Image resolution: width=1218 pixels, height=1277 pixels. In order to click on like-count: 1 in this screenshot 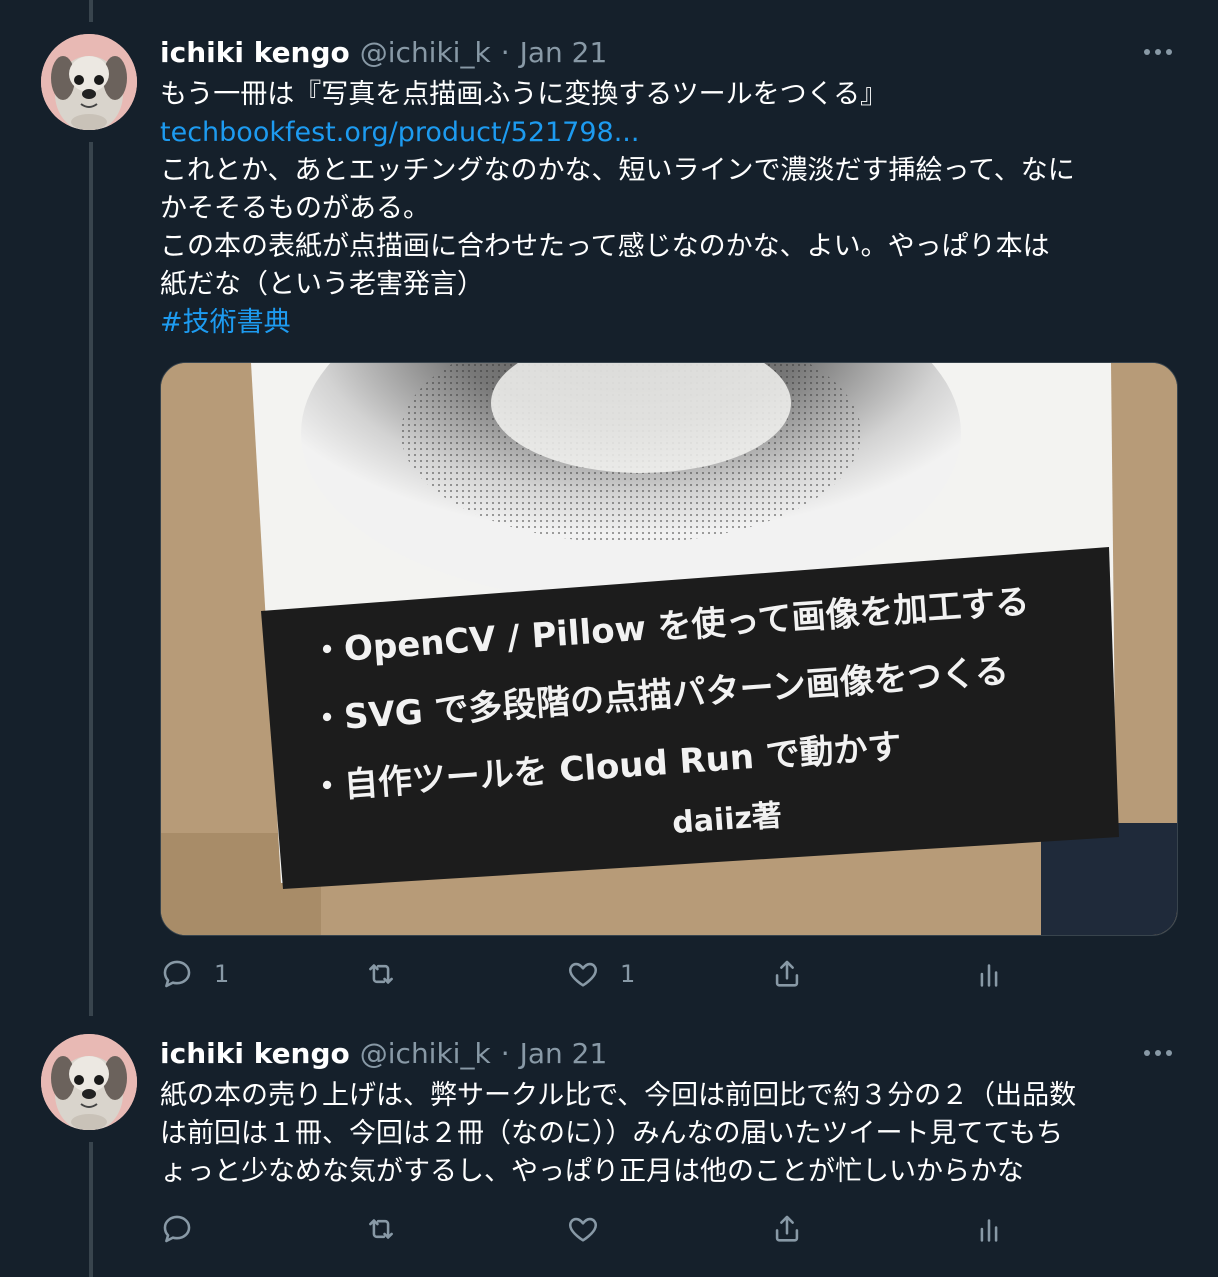, I will do `click(628, 974)`.